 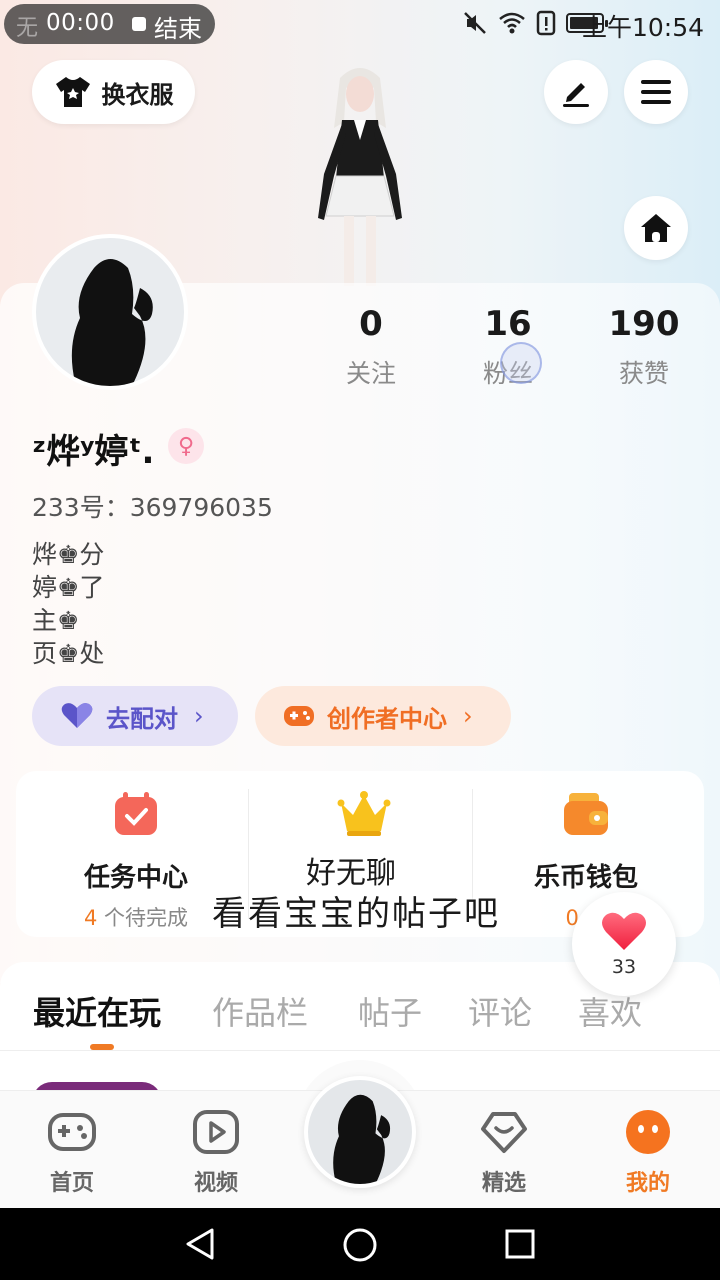 I want to click on task-sub-text: 个待完成, so click(x=143, y=918).